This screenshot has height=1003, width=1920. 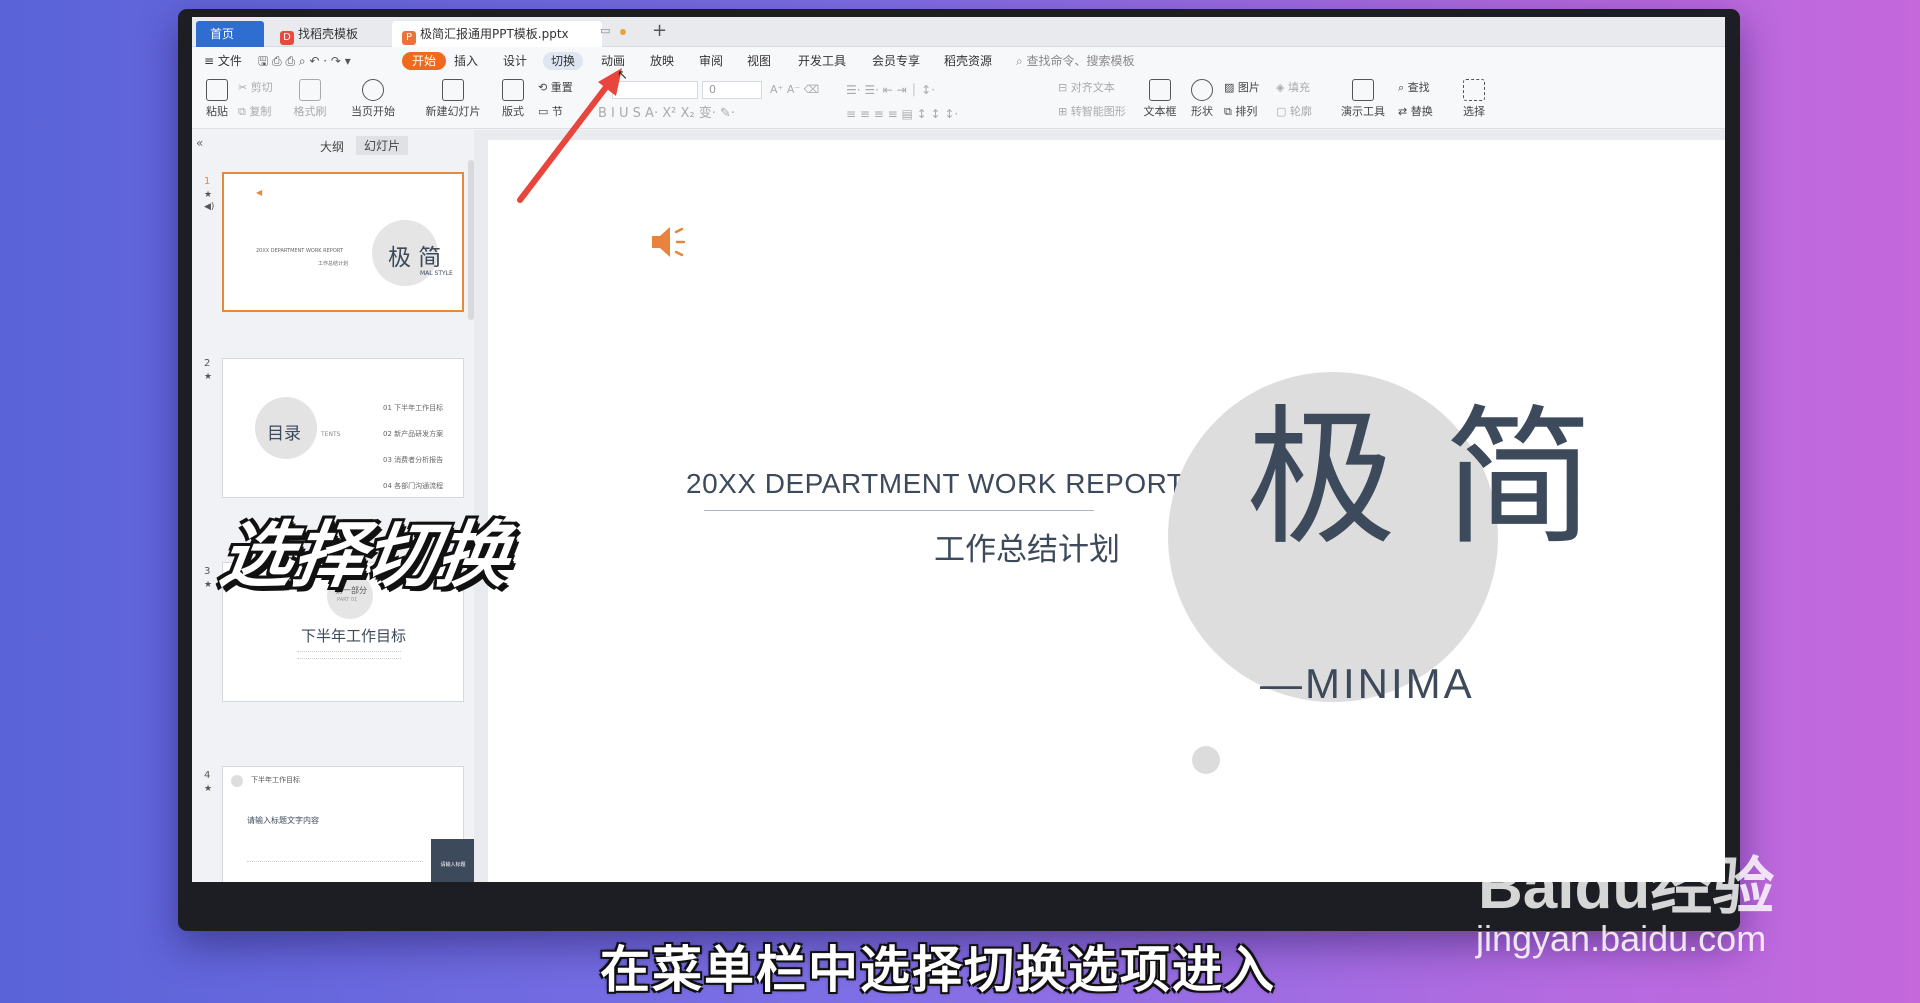 What do you see at coordinates (1242, 88) in the screenshot?
I see `picture-button: ▨ 图片` at bounding box center [1242, 88].